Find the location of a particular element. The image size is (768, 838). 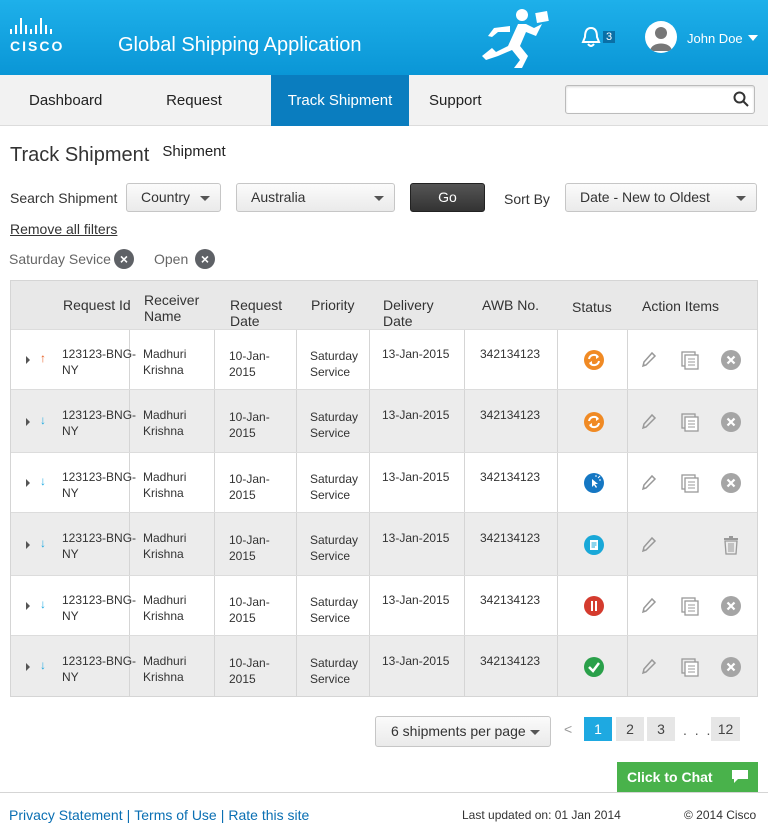

per-page-dropdown: 6 shipments per page is located at coordinates (463, 731).